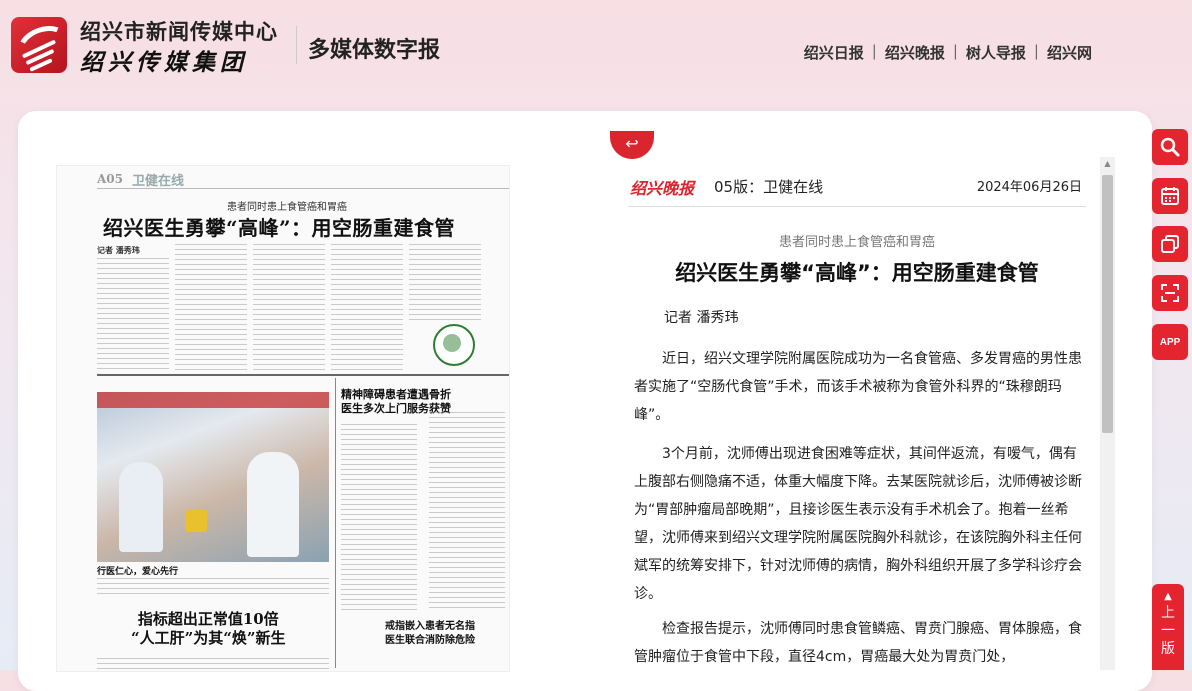 The image size is (1192, 691). What do you see at coordinates (287, 207) in the screenshot?
I see `page-kicker: 患者同时患上食管癌和胃癌` at bounding box center [287, 207].